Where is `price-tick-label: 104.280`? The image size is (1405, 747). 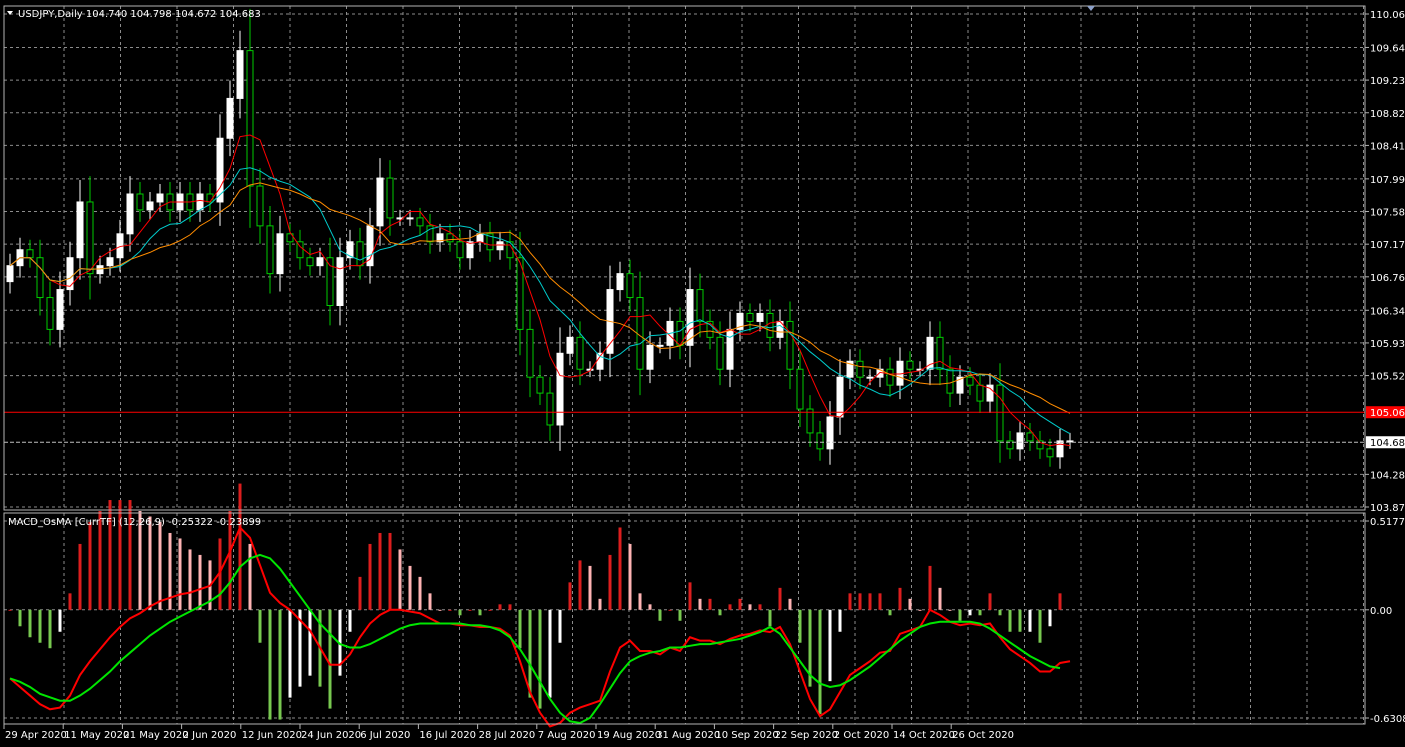 price-tick-label: 104.280 is located at coordinates (1387, 475).